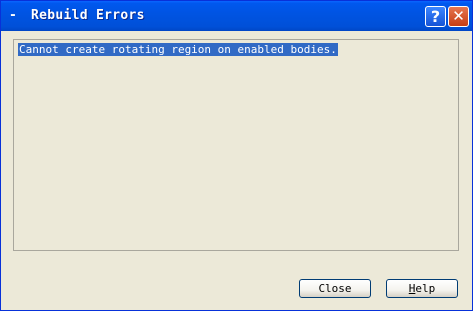 Image resolution: width=473 pixels, height=311 pixels. Describe the element at coordinates (88, 15) in the screenshot. I see `dialog-title: Rebuild Errors` at that location.